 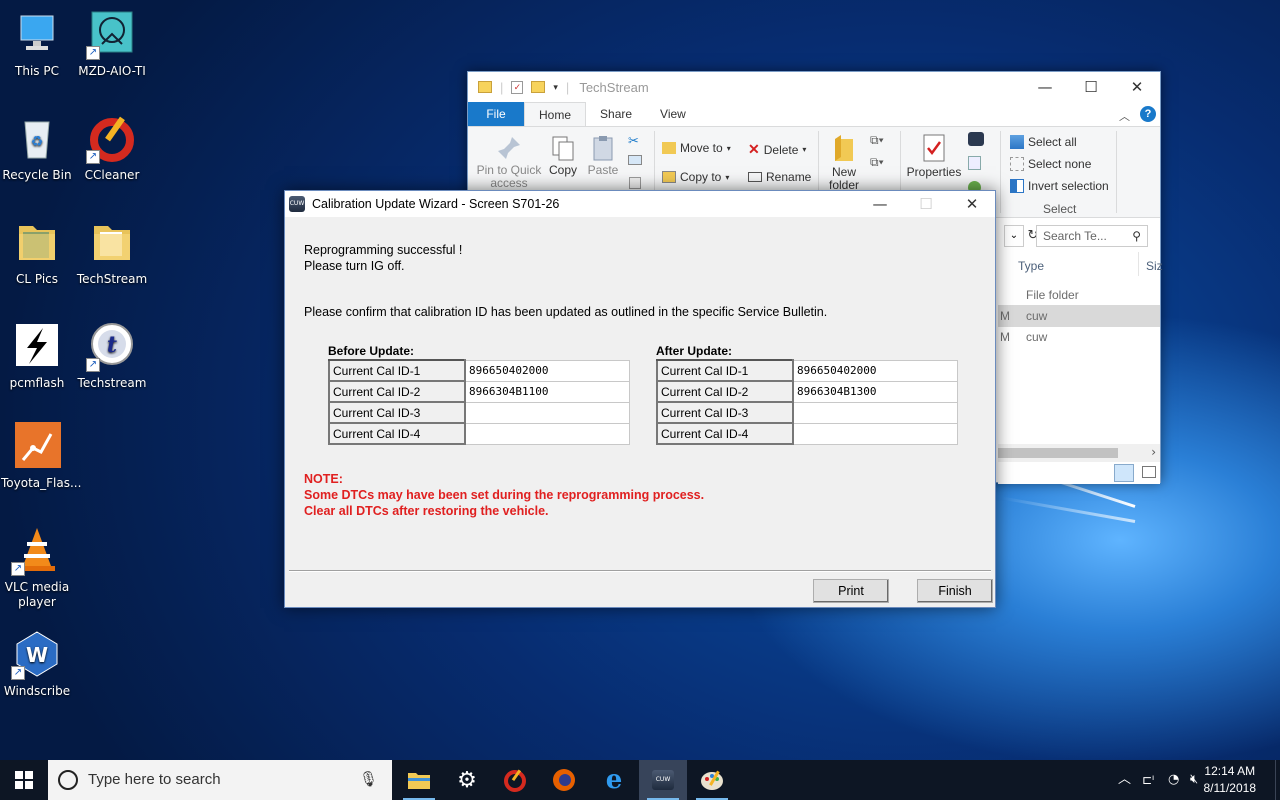 I want to click on vlc-cone-icon: ↗, so click(x=36, y=551).